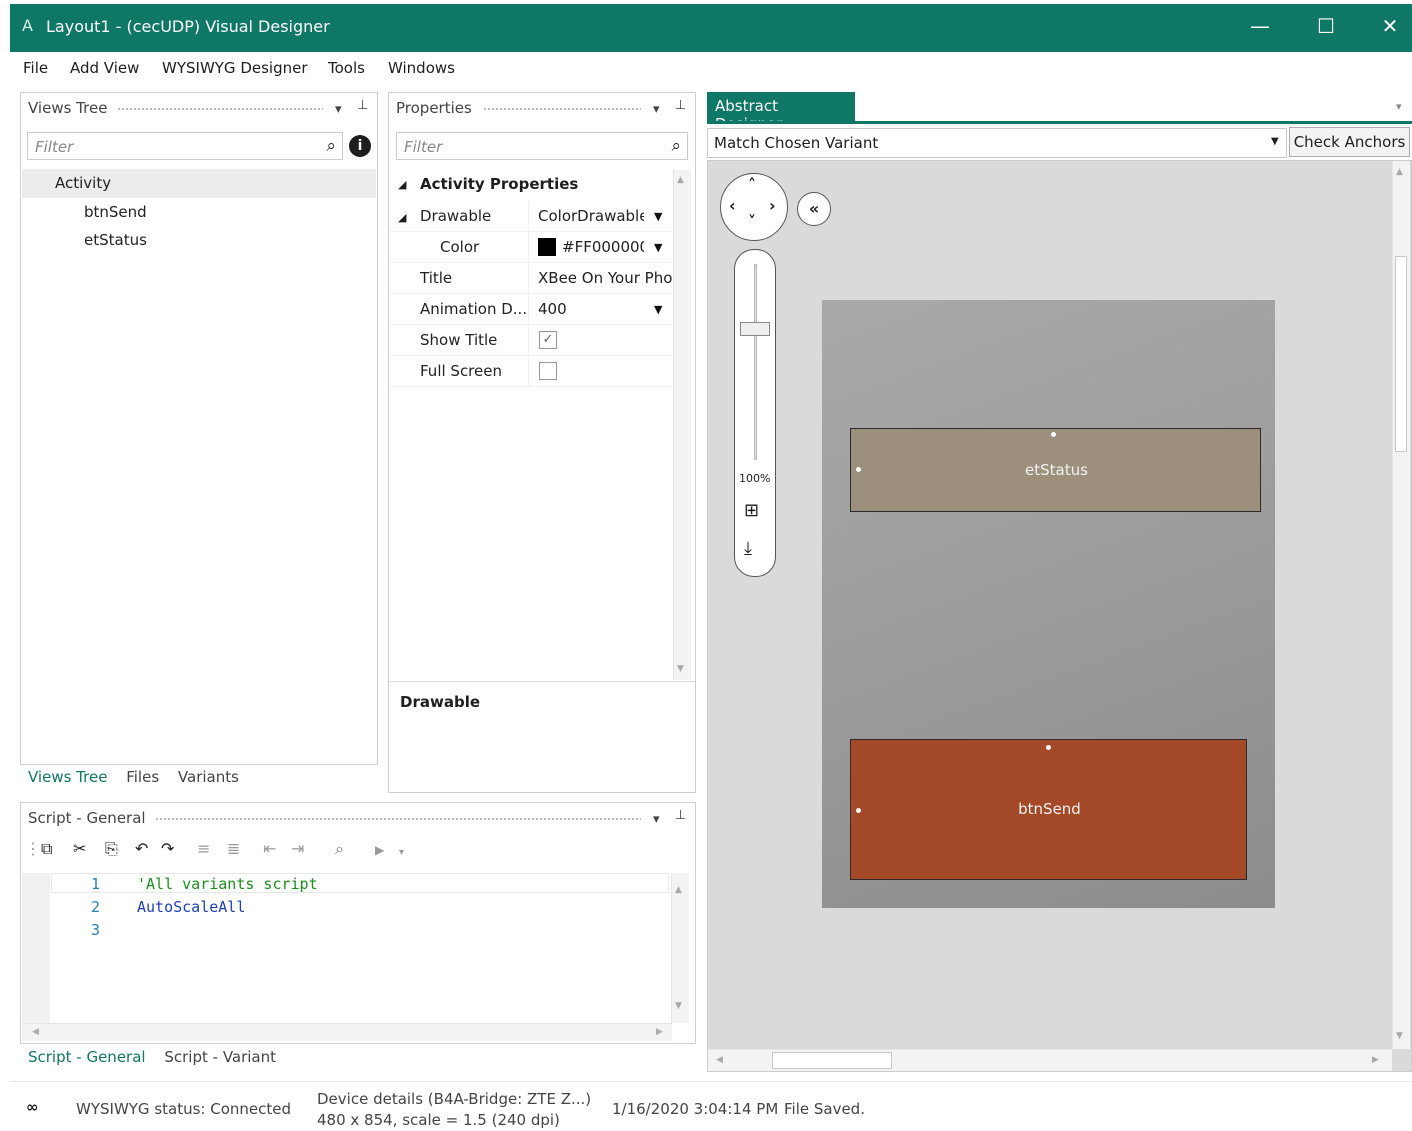  I want to click on prop-row-show-title: Show Title ✓, so click(531, 340).